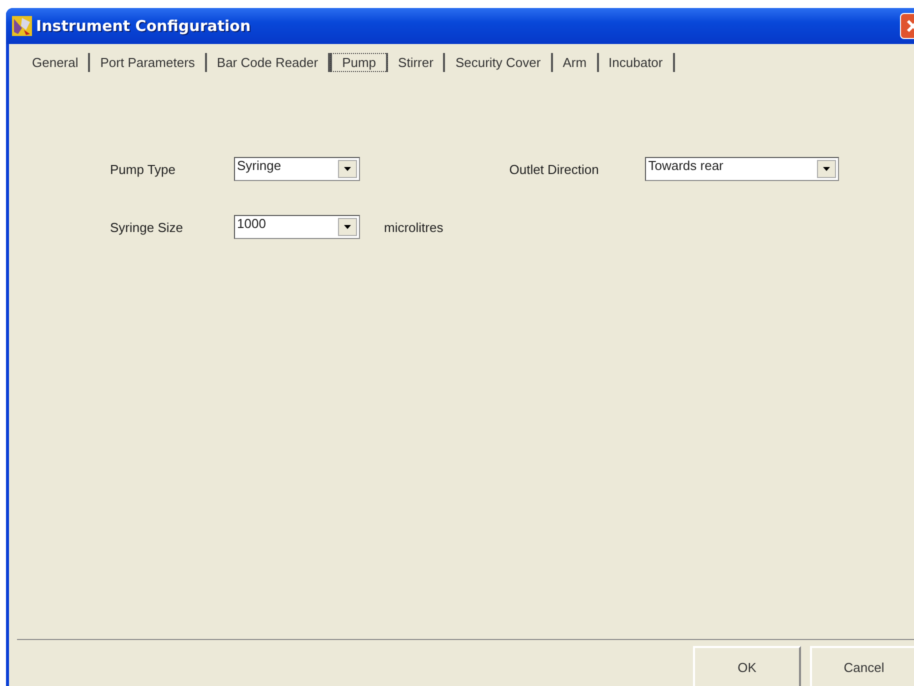 The height and width of the screenshot is (686, 914). What do you see at coordinates (554, 169) in the screenshot?
I see `field-label: Outlet Direction` at bounding box center [554, 169].